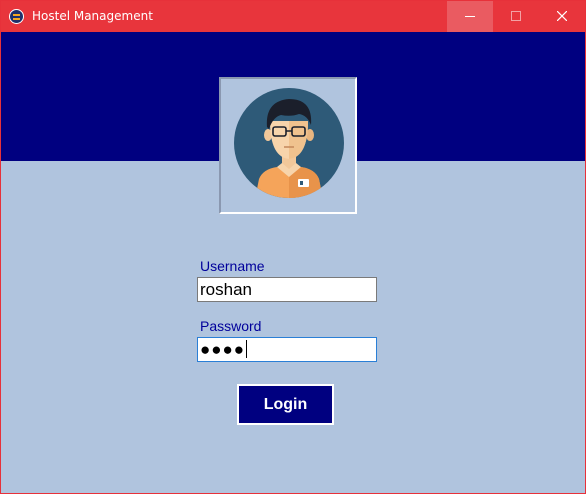 The width and height of the screenshot is (586, 494). Describe the element at coordinates (92, 16) in the screenshot. I see `window-title: Hostel Management` at that location.